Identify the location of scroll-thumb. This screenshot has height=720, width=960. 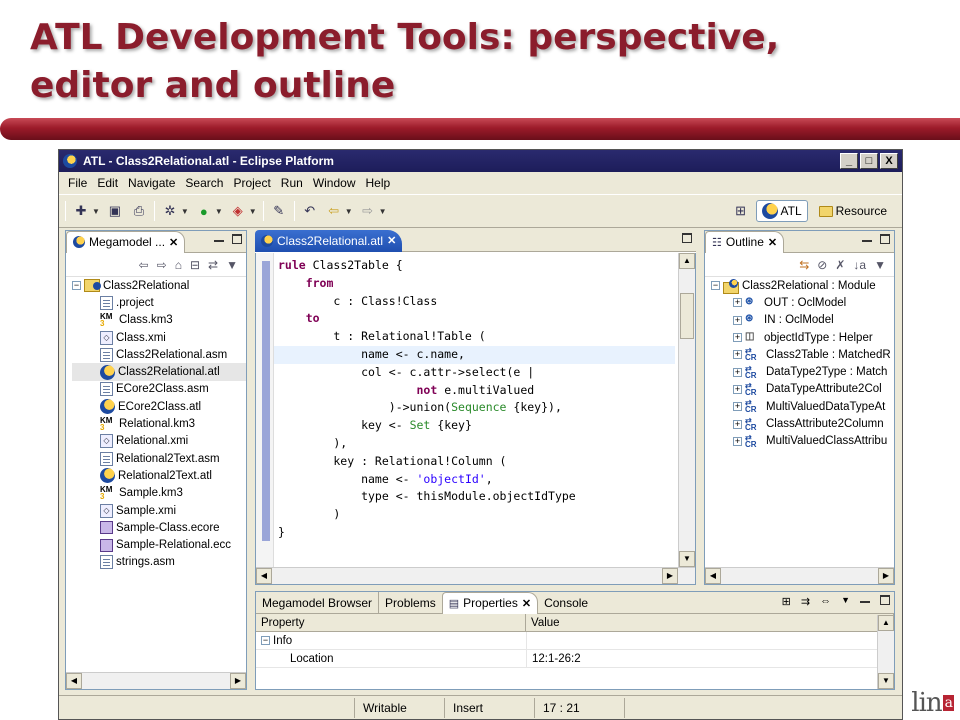
(687, 316).